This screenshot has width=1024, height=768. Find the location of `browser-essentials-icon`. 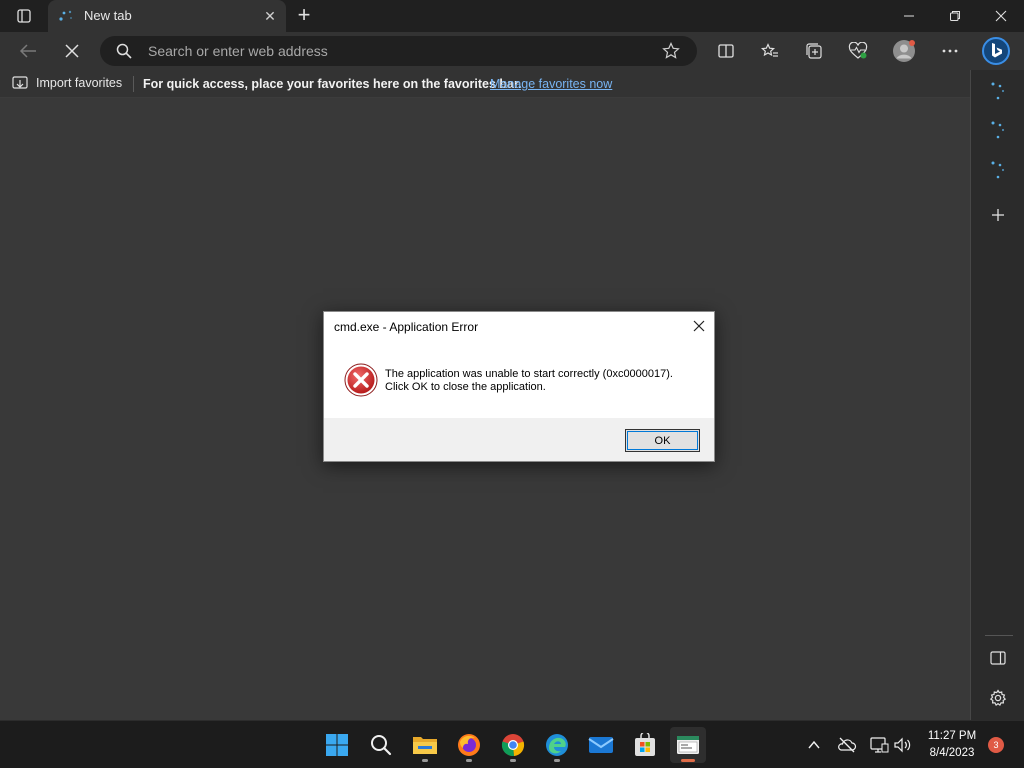

browser-essentials-icon is located at coordinates (858, 51).